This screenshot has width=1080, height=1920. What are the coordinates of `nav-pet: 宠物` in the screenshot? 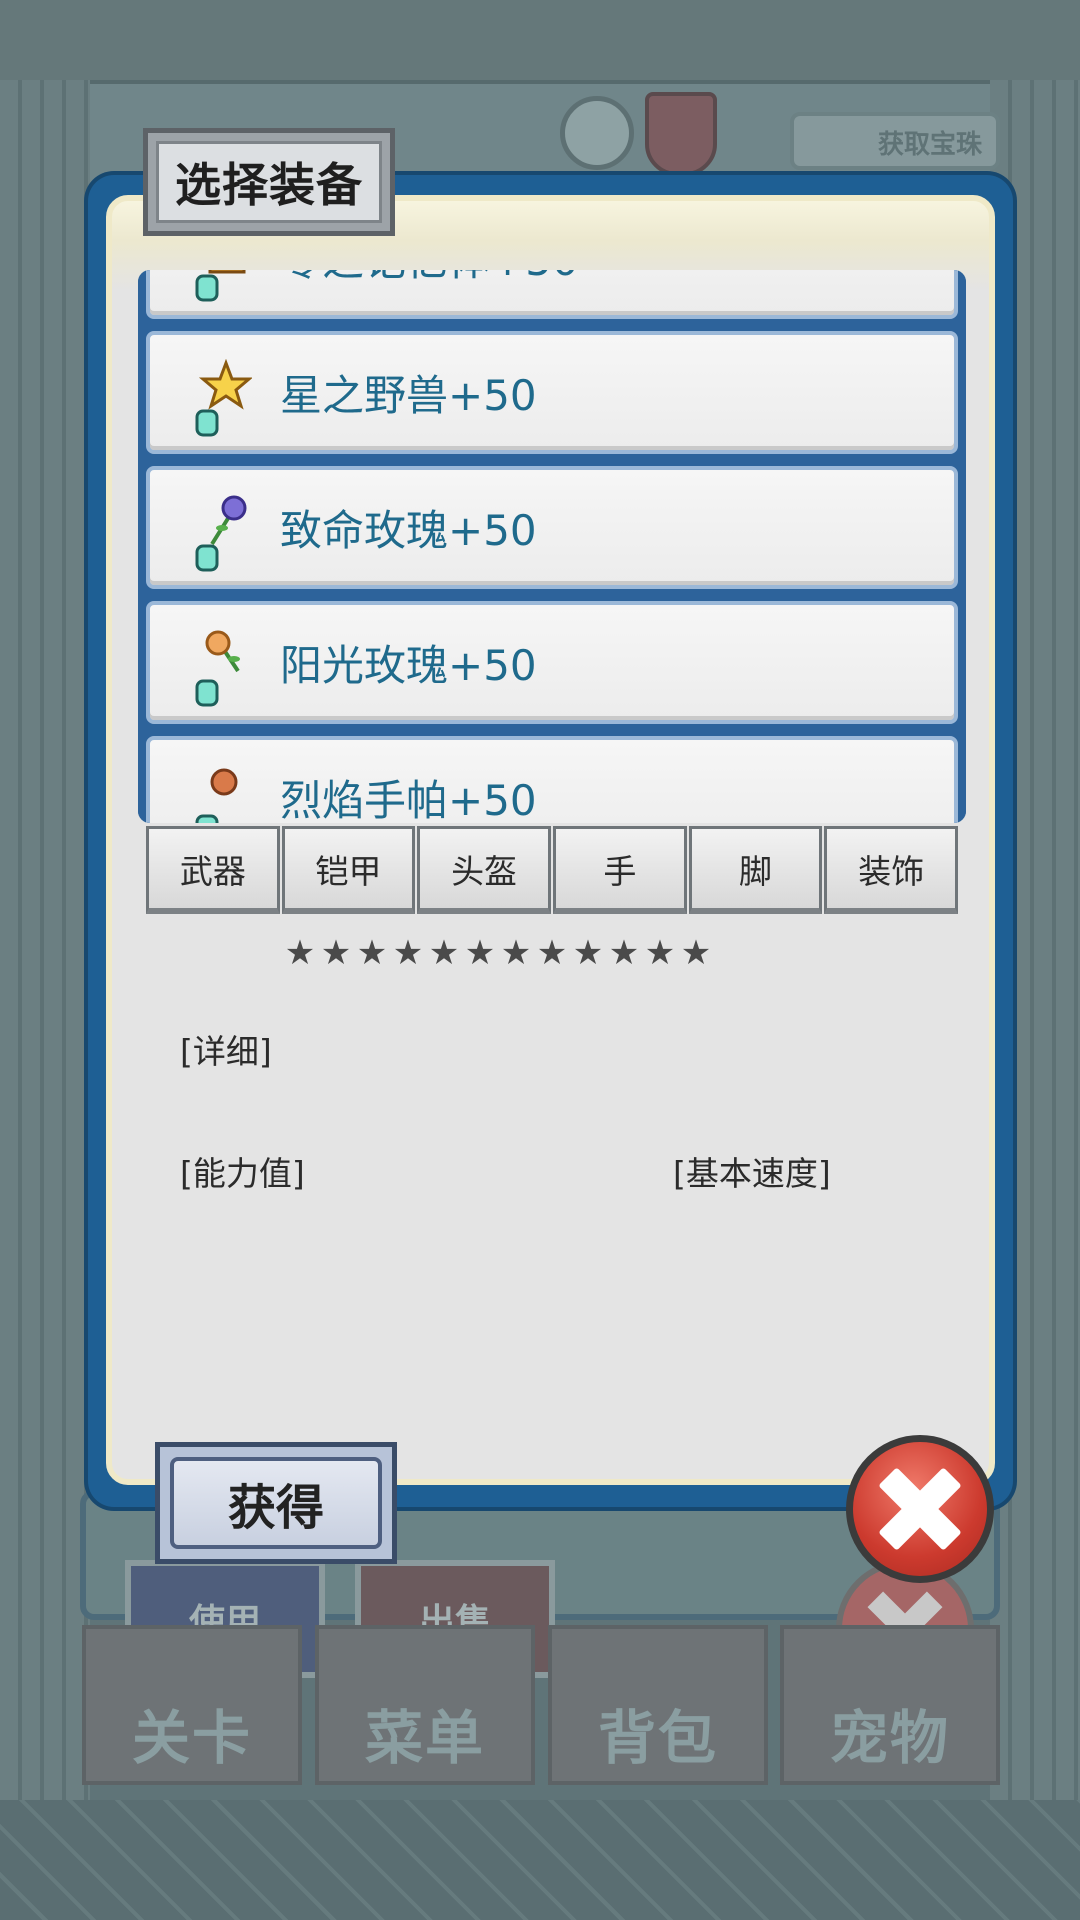 It's located at (890, 1705).